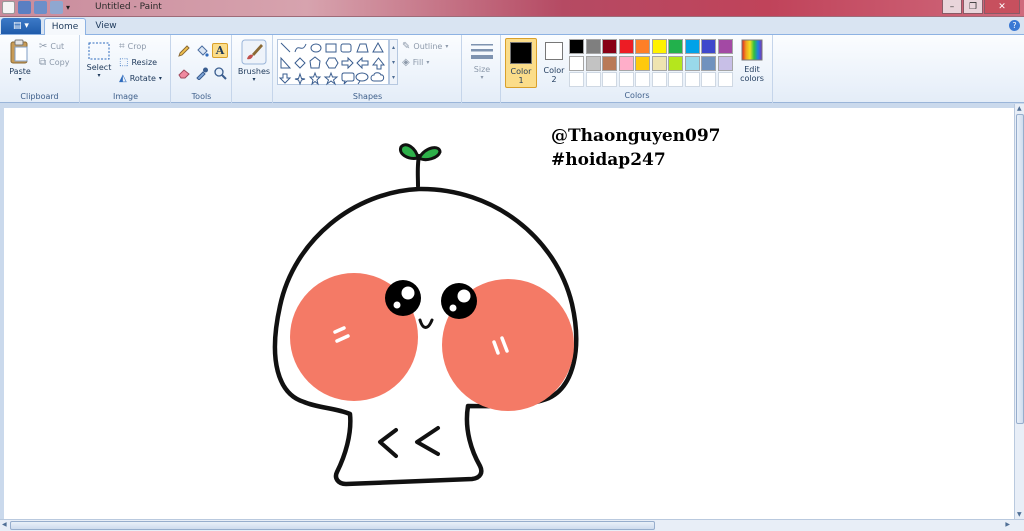  What do you see at coordinates (512, 26) in the screenshot?
I see `ribbon-tab-row: ▤ ▾ Home View ?` at bounding box center [512, 26].